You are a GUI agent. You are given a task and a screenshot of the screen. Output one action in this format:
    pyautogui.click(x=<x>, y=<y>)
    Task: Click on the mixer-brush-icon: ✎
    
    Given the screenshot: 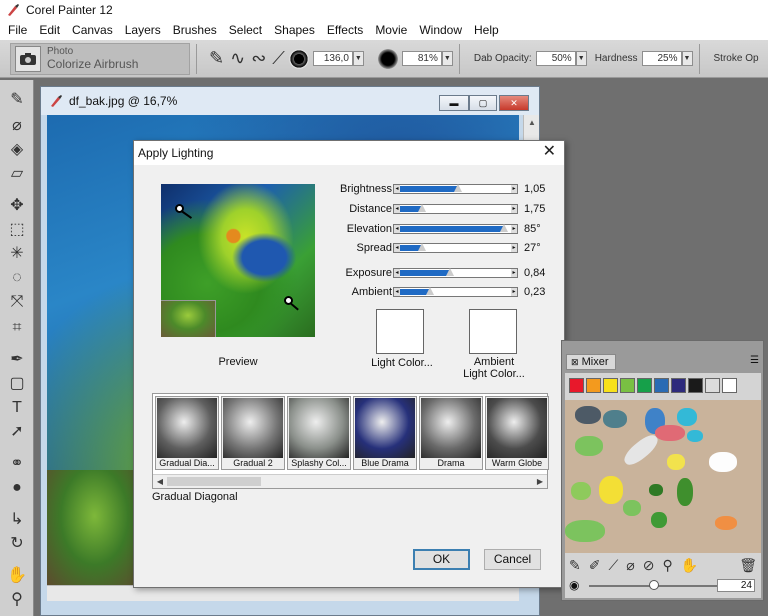 What is the action you would take?
    pyautogui.click(x=575, y=567)
    